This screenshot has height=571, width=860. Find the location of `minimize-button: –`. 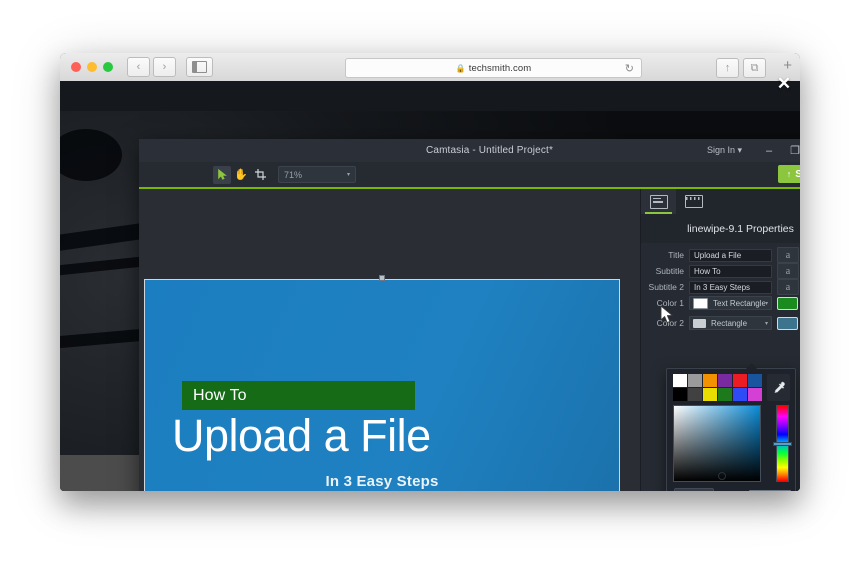

minimize-button: – is located at coordinates (769, 150).